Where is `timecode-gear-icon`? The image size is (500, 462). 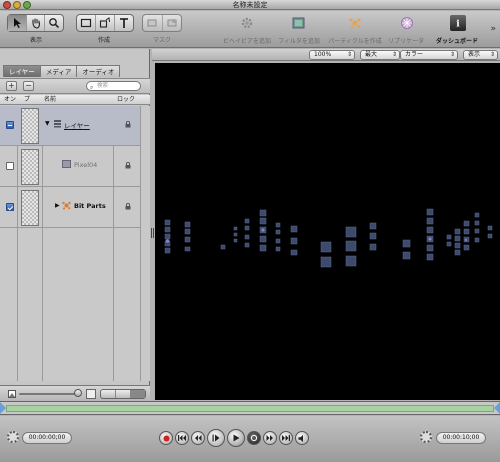
timecode-gear-icon is located at coordinates (13, 437).